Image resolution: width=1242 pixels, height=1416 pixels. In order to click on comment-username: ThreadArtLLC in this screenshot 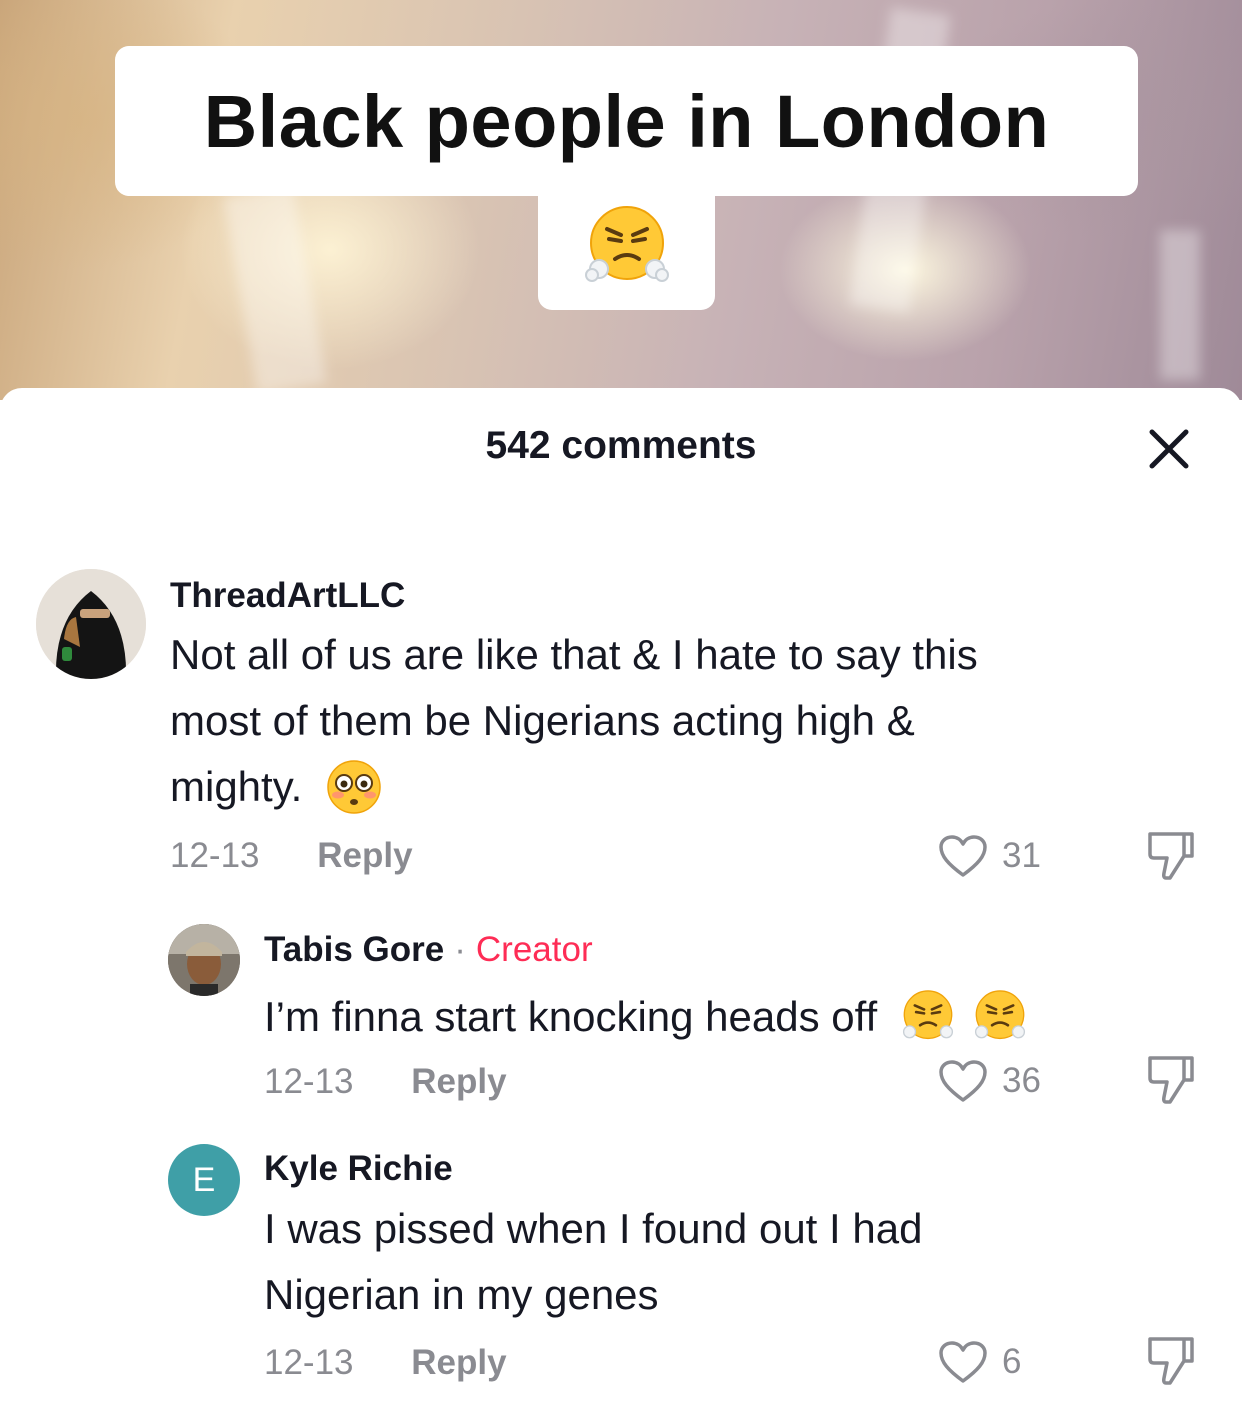, I will do `click(287, 596)`.